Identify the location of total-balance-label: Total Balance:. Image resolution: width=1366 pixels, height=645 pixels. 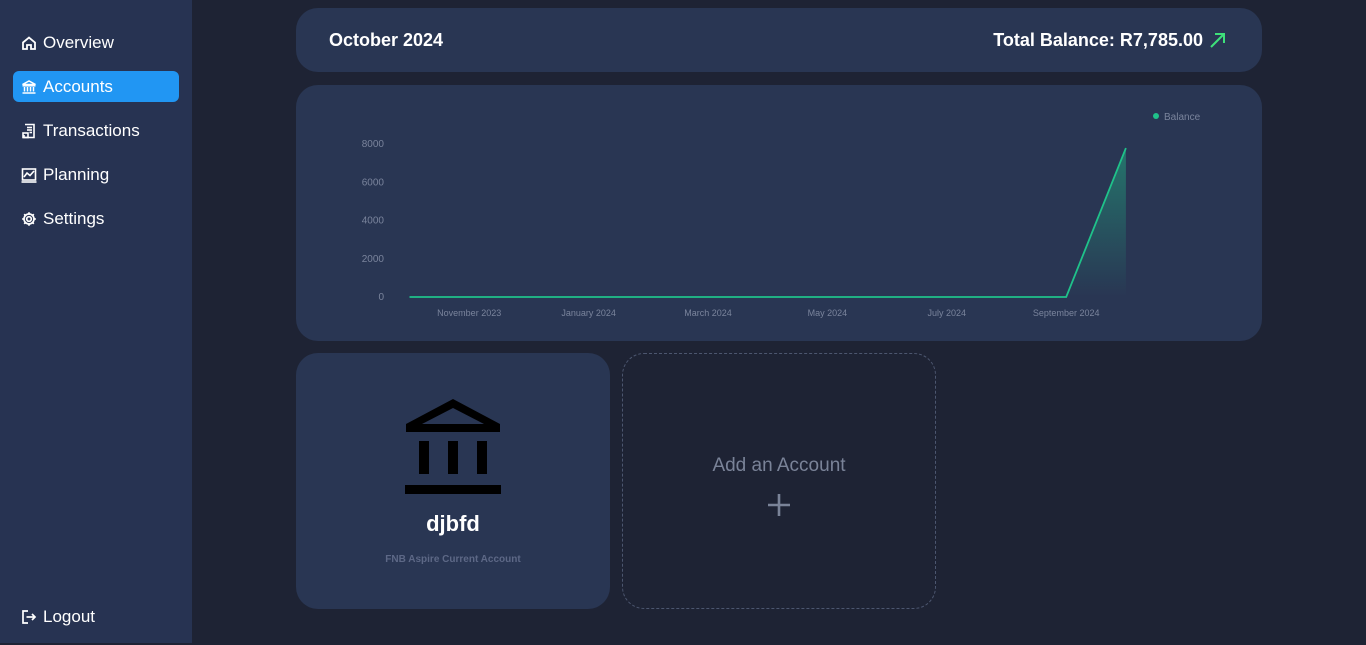
(1054, 39).